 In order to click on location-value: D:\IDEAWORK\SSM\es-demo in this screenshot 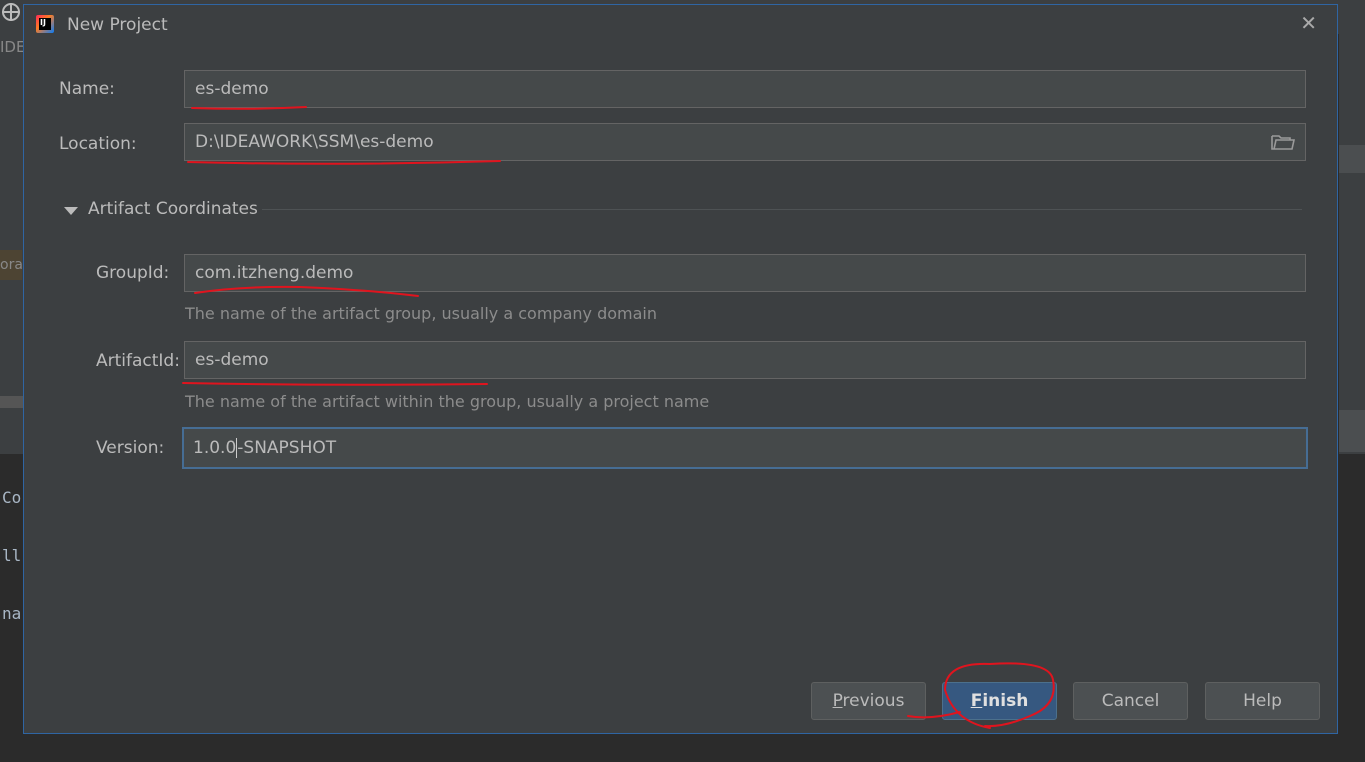, I will do `click(314, 142)`.